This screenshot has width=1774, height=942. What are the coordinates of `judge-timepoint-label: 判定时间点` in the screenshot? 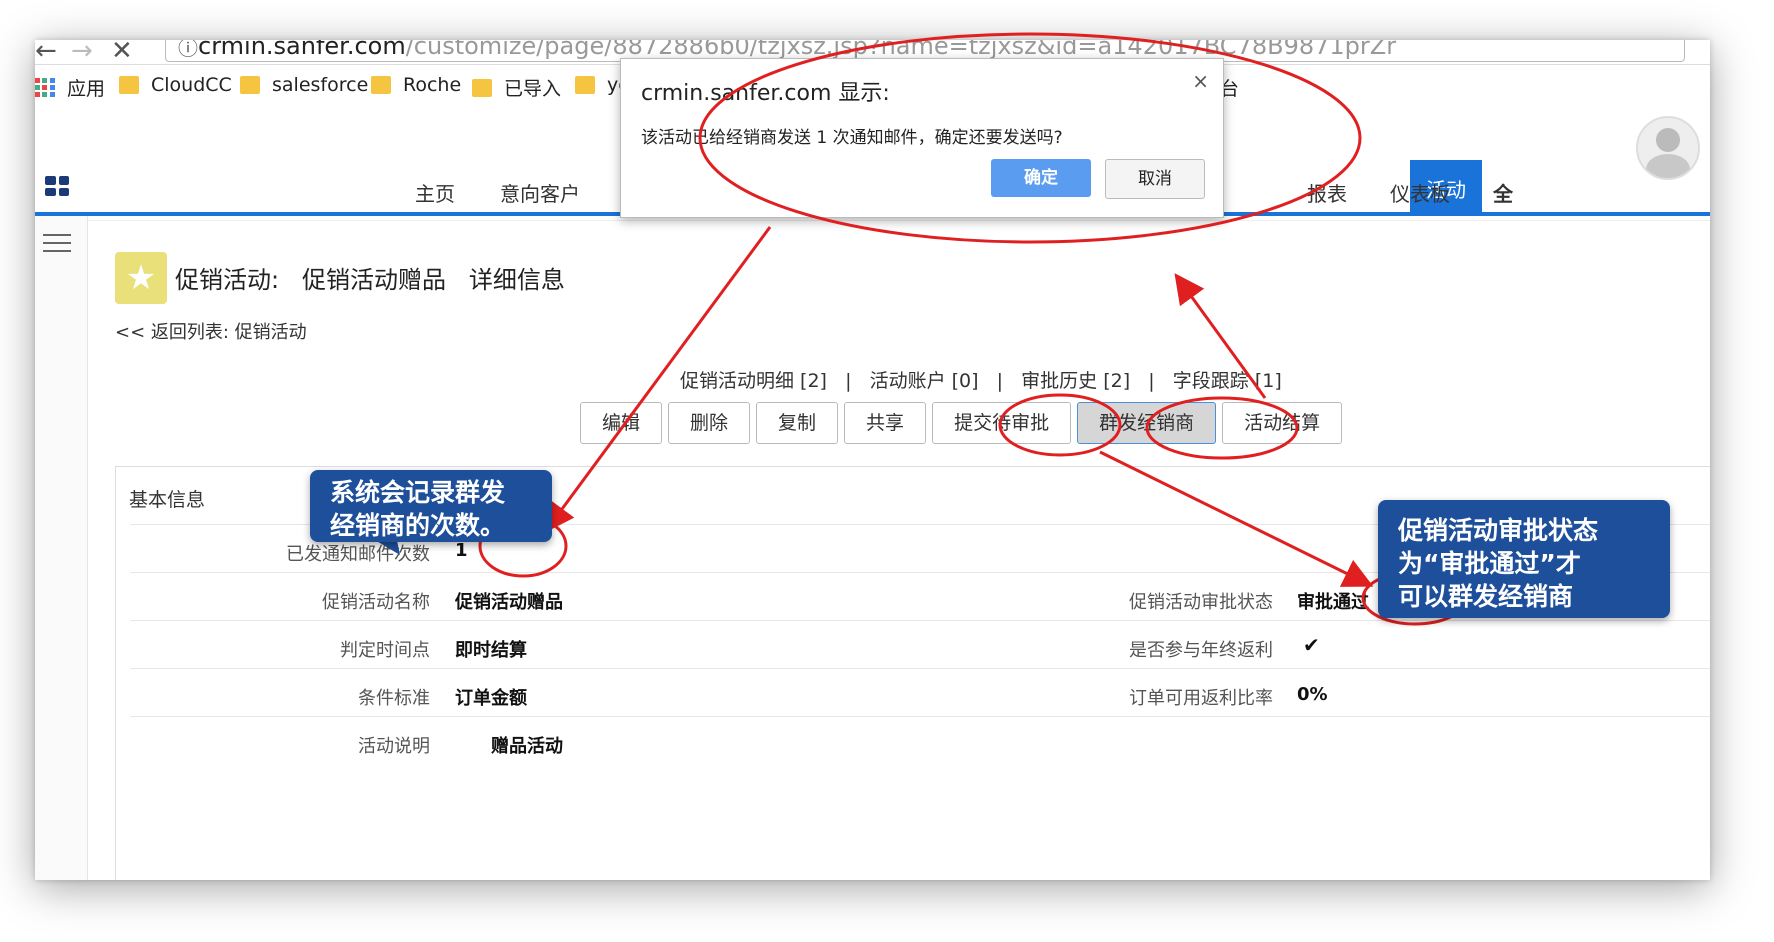 It's located at (385, 650).